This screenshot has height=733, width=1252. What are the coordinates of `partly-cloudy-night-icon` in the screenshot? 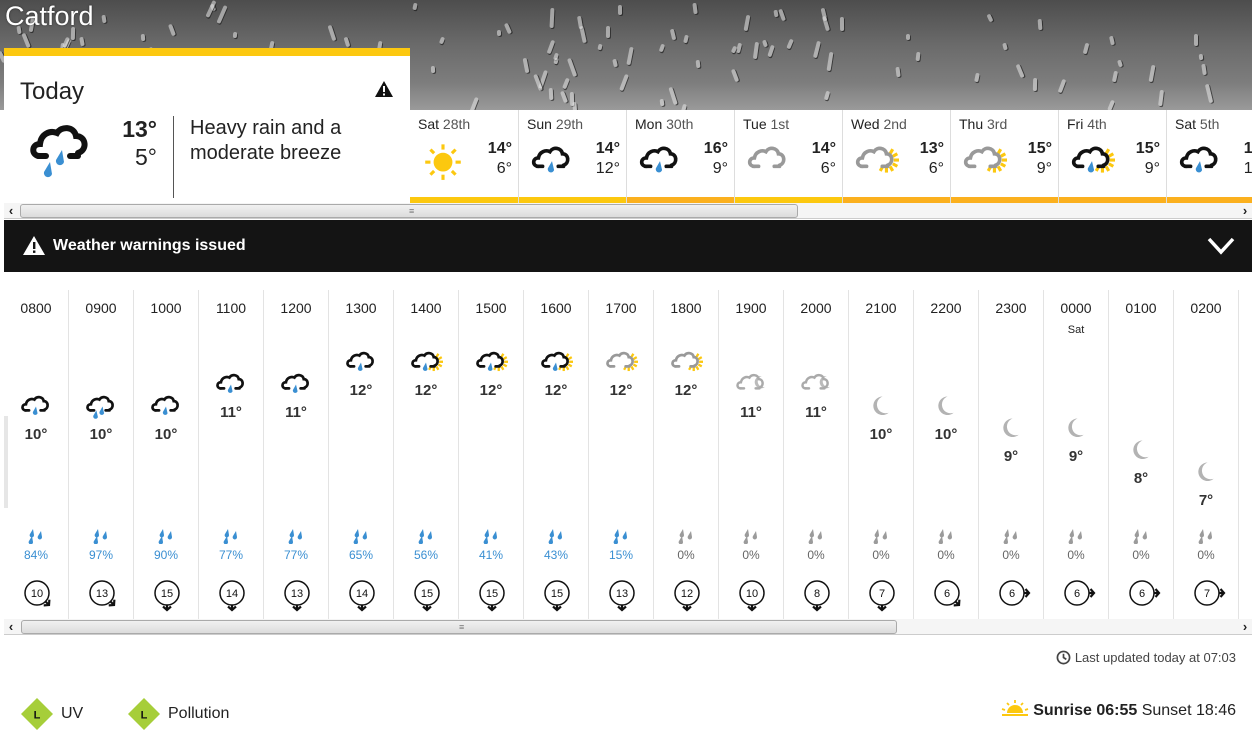 It's located at (751, 383).